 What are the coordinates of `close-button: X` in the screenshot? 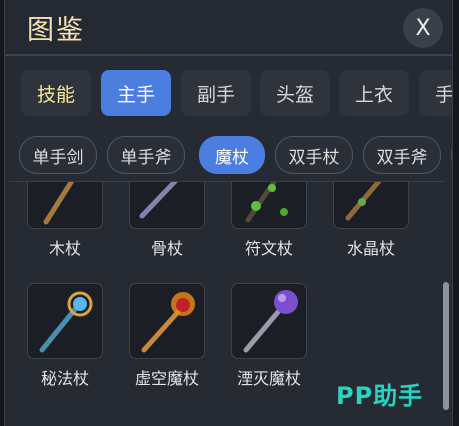 It's located at (423, 28).